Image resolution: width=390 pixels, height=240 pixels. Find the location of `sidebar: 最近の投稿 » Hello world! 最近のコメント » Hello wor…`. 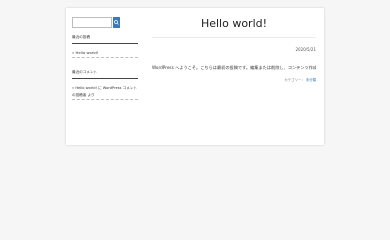

sidebar: 最近の投稿 » Hello world! 最近のコメント » Hello wor… is located at coordinates (105, 58).